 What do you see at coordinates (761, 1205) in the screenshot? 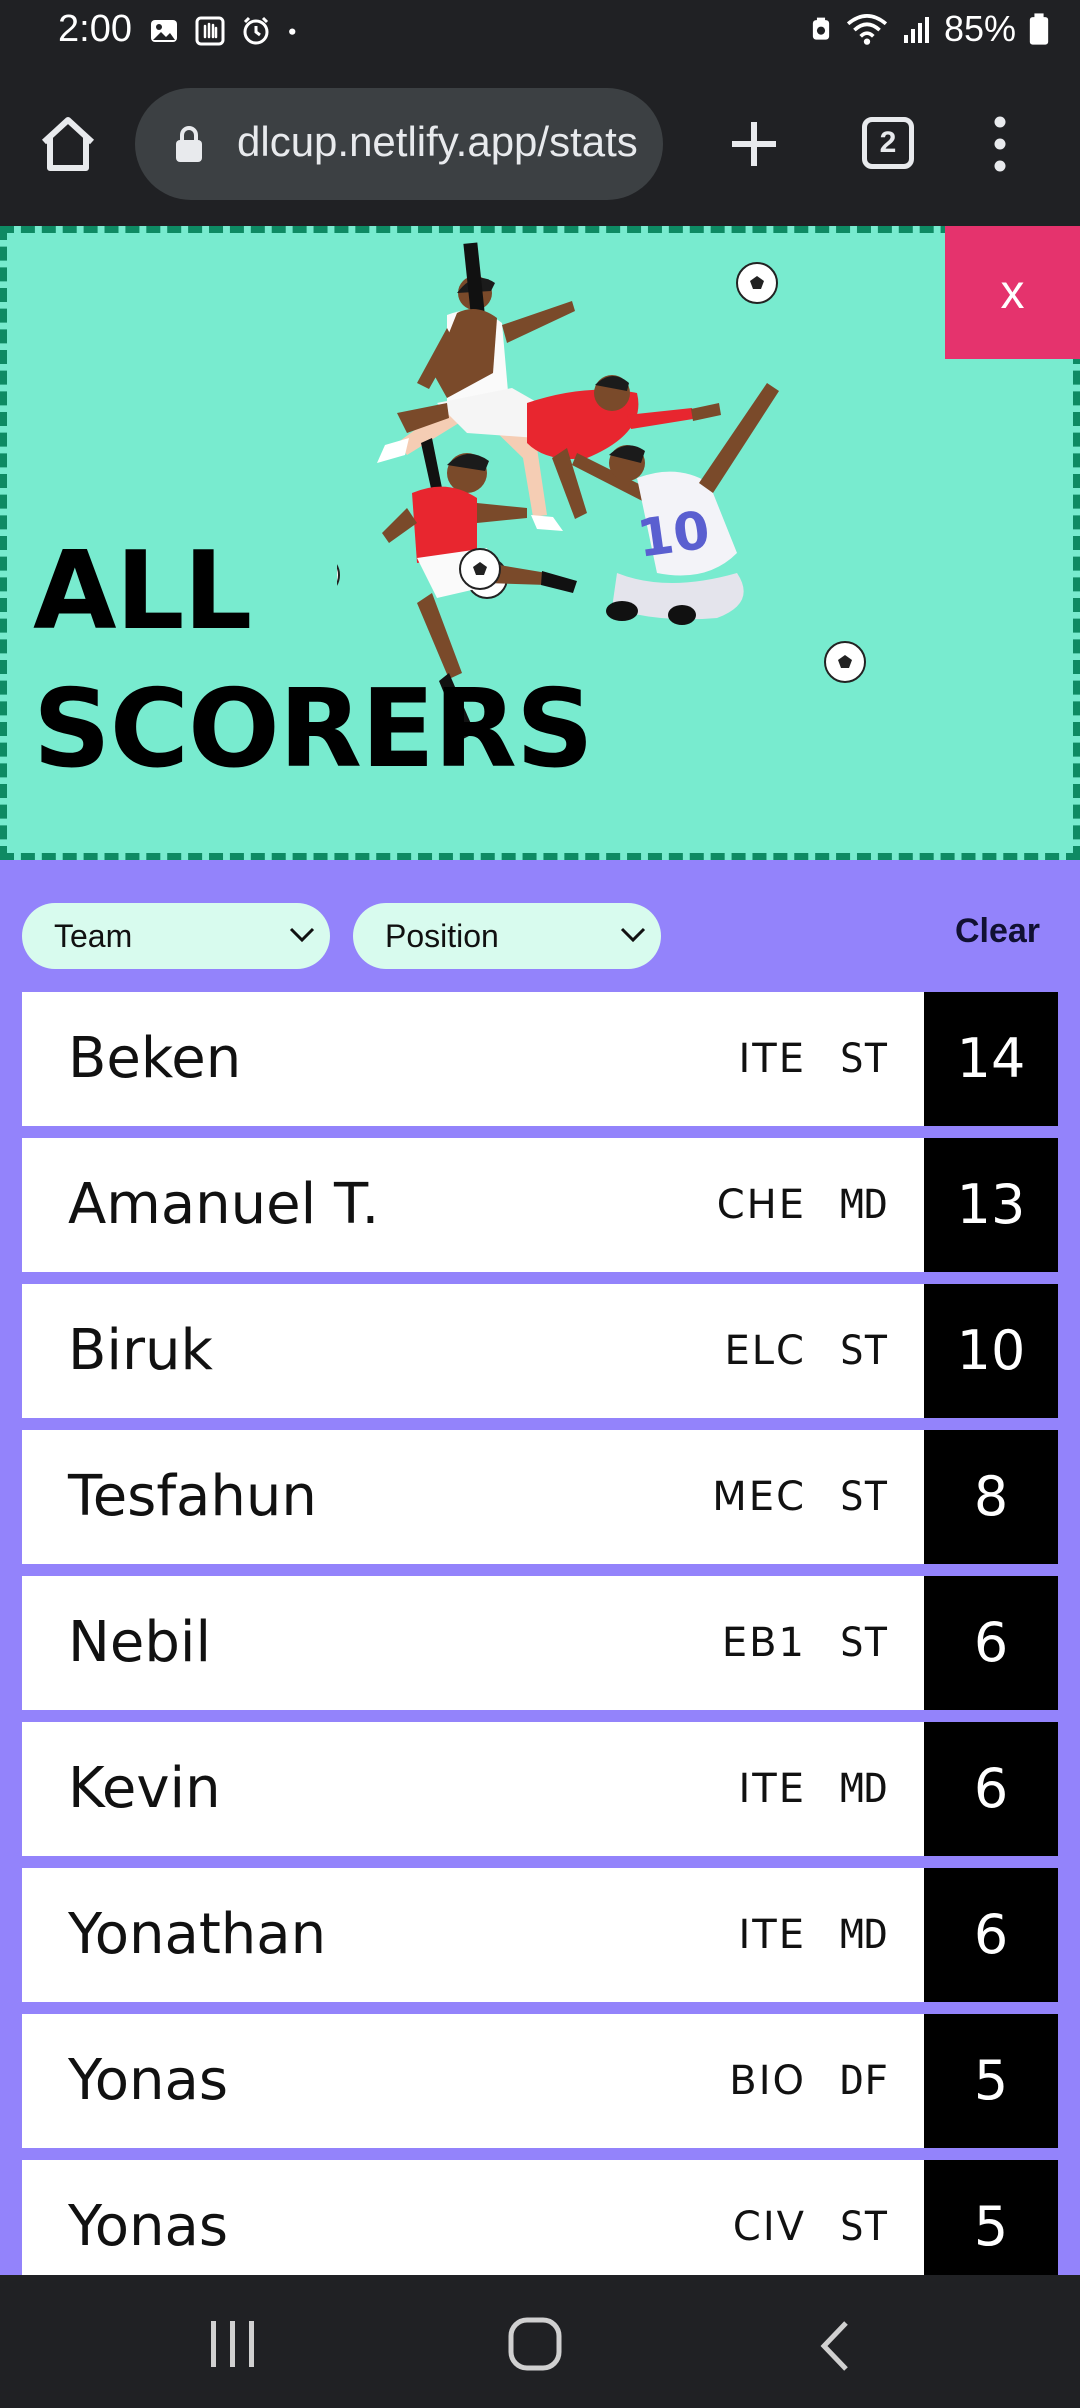
I see `scorer-team: CHE` at bounding box center [761, 1205].